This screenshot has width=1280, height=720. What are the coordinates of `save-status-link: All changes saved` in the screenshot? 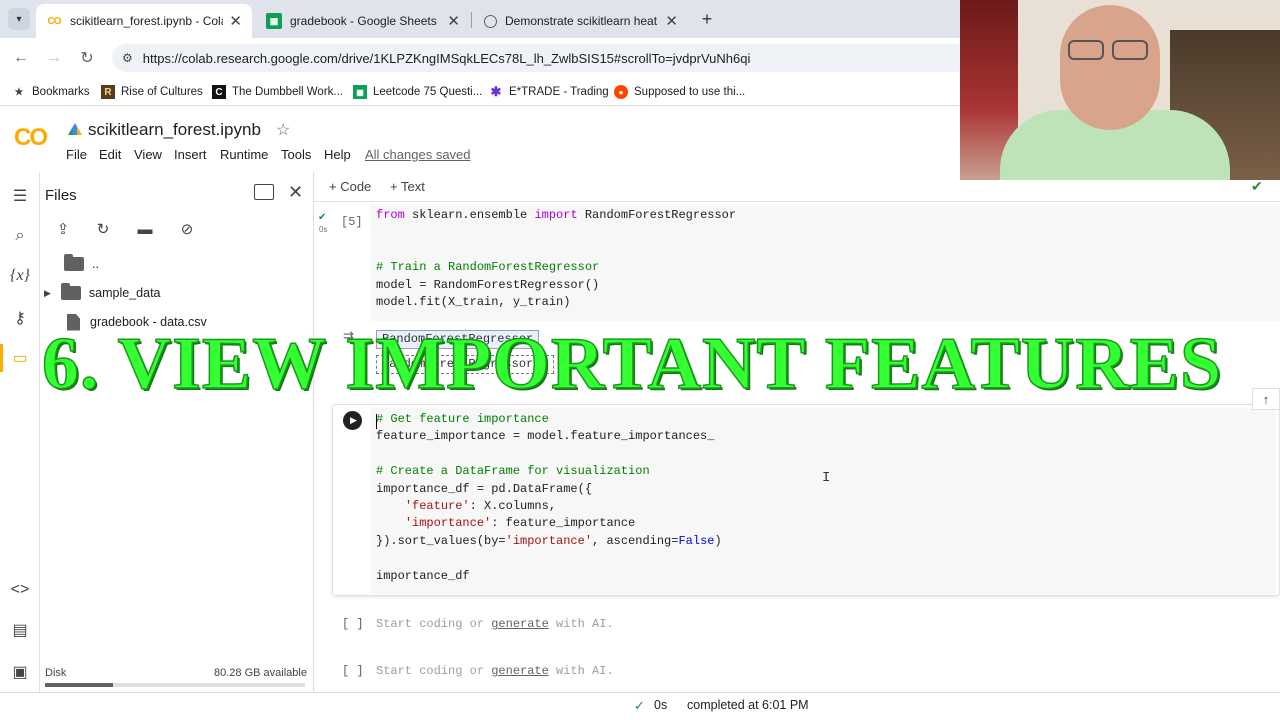 It's located at (418, 154).